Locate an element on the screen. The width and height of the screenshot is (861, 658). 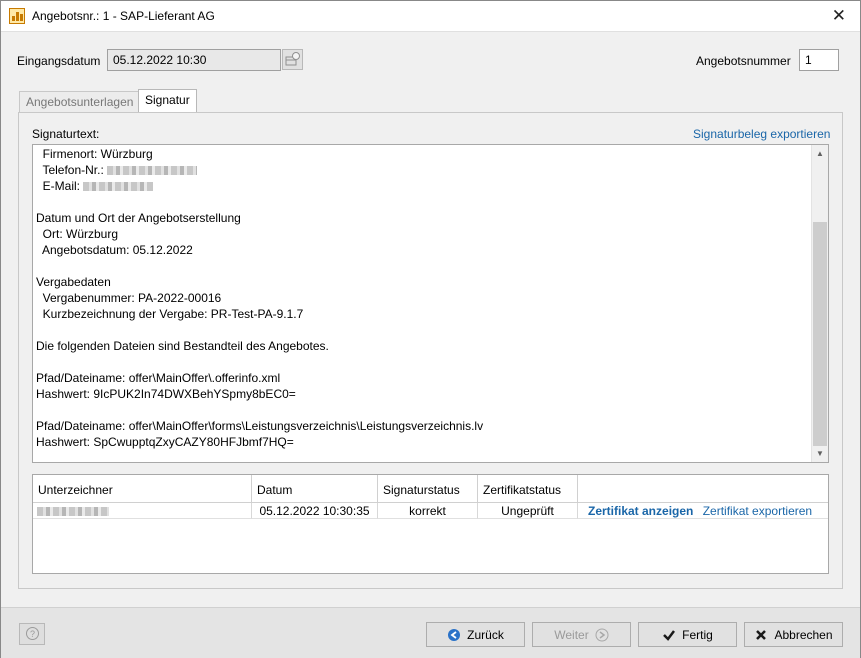
help-button: ? is located at coordinates (32, 634).